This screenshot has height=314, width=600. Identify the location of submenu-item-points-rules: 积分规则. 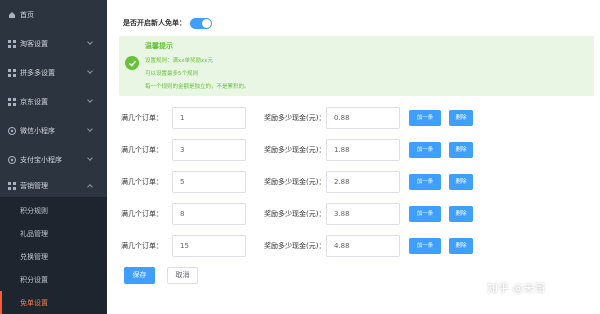
(53, 210).